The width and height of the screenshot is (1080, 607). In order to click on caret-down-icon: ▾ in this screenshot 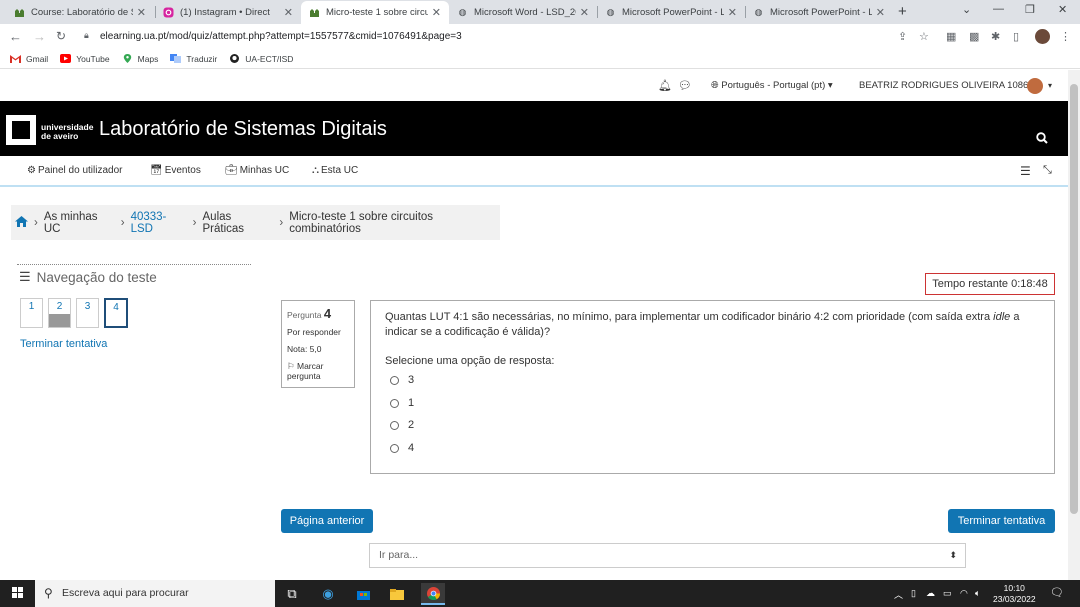, I will do `click(1050, 85)`.